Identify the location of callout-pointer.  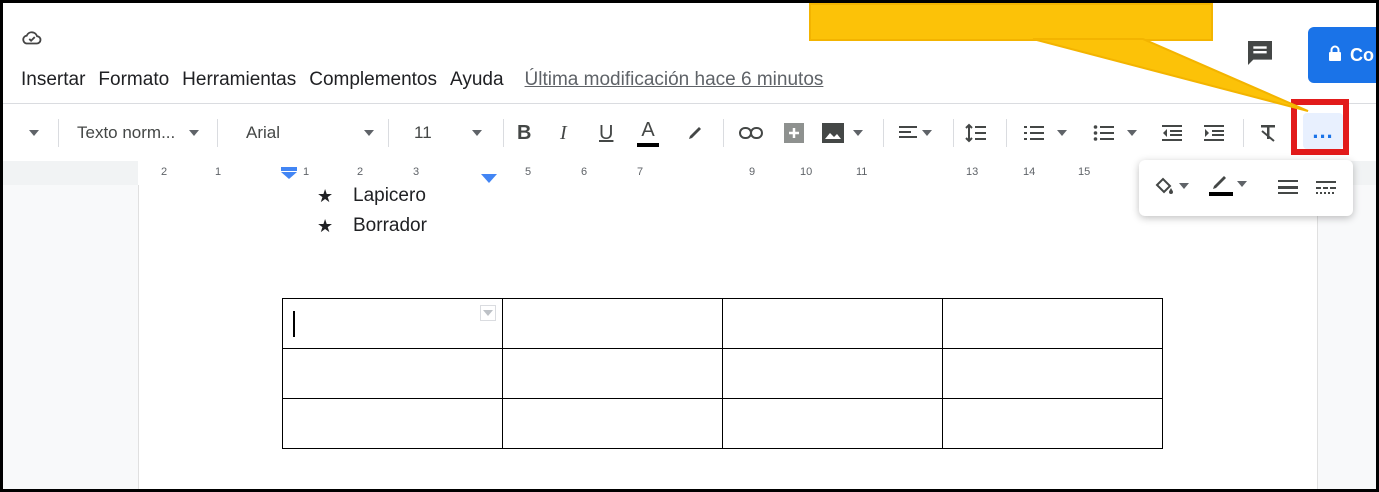
(1170, 75).